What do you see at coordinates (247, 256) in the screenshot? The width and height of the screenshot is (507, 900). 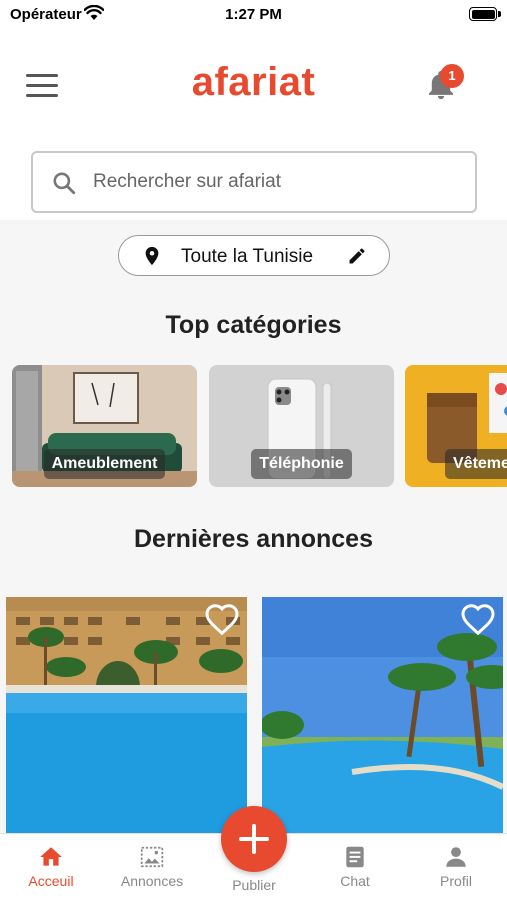 I see `location-label: Toute la Tunisie` at bounding box center [247, 256].